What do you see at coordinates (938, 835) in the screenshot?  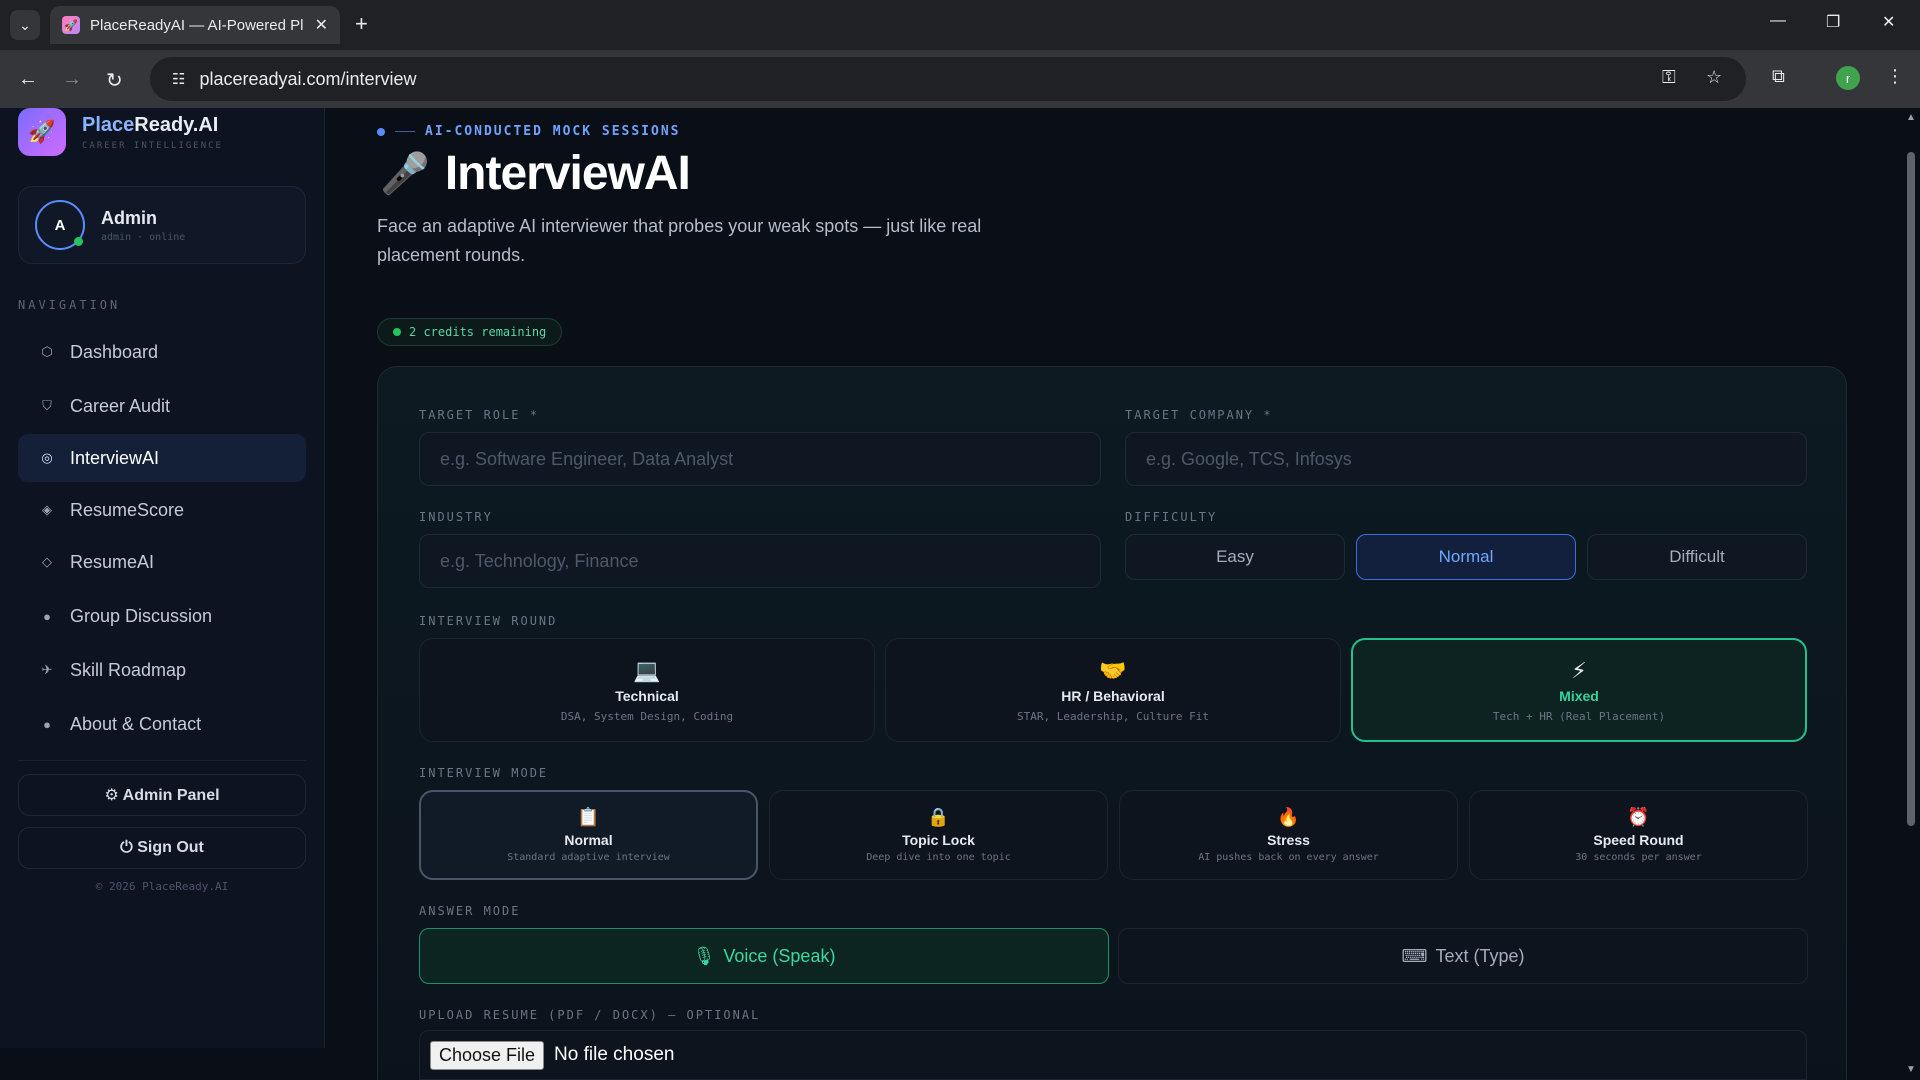 I see `mode-topic-lock-card: 🔒 Topic Lock Deep dive into one topic` at bounding box center [938, 835].